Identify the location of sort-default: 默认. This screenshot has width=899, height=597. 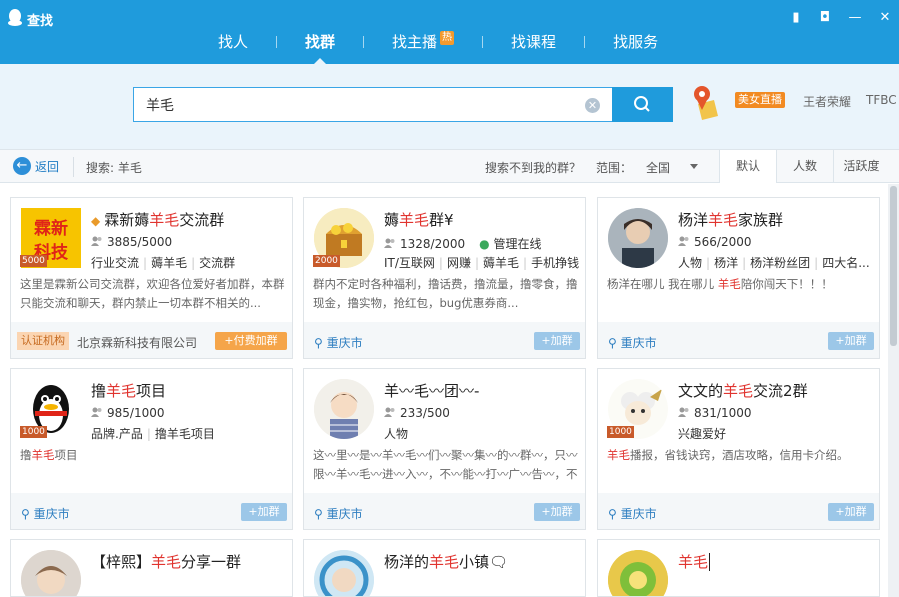
(747, 166).